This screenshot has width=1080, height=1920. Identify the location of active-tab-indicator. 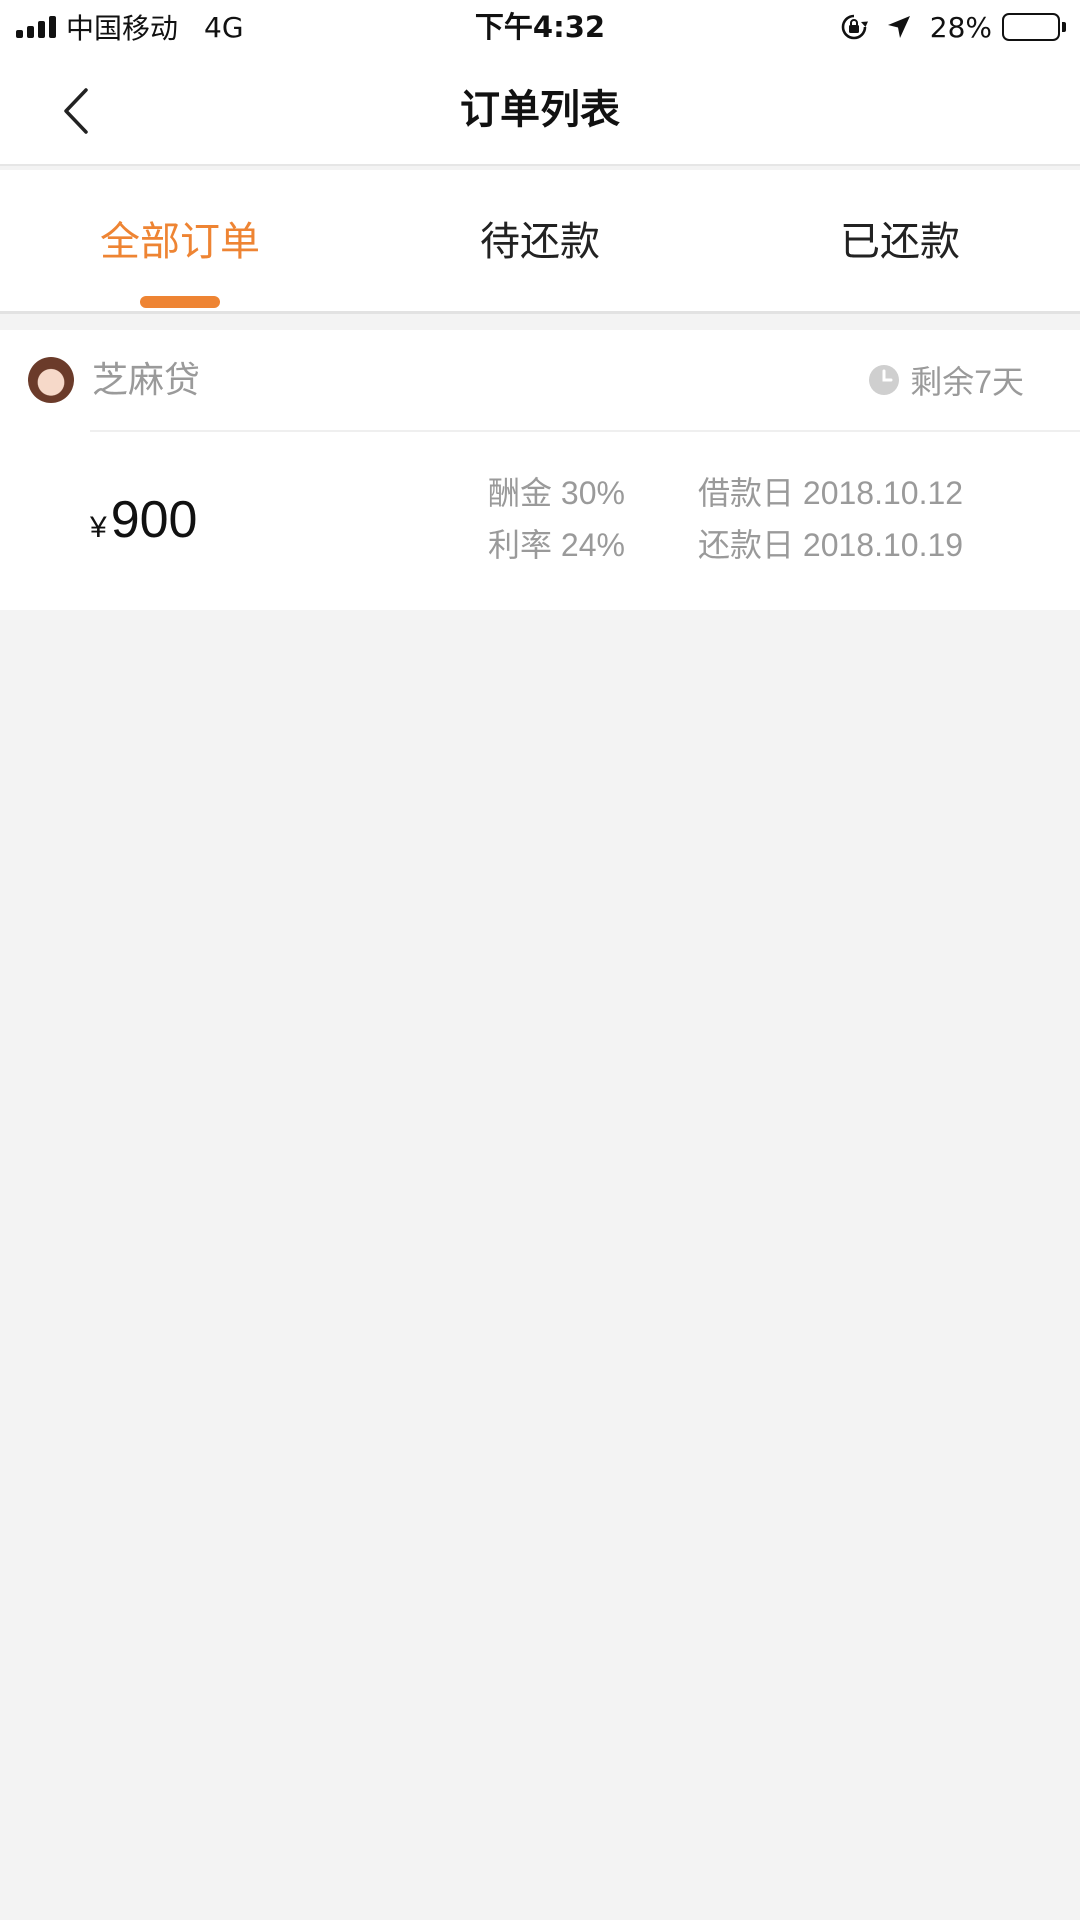
(180, 302).